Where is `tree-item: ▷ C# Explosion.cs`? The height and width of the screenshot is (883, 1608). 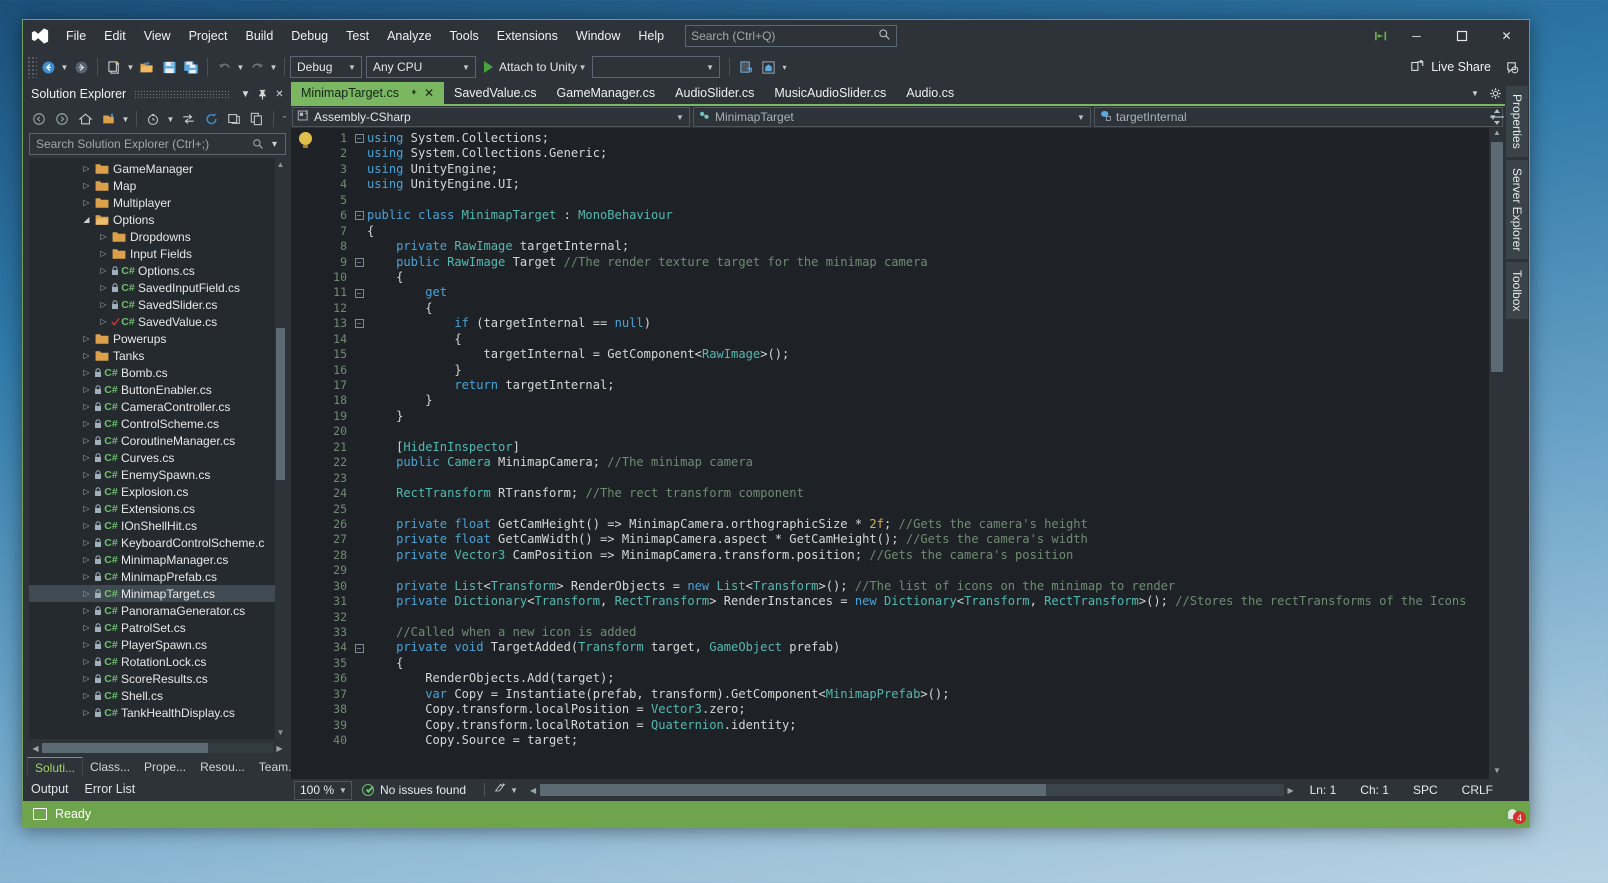 tree-item: ▷ C# Explosion.cs is located at coordinates (157, 491).